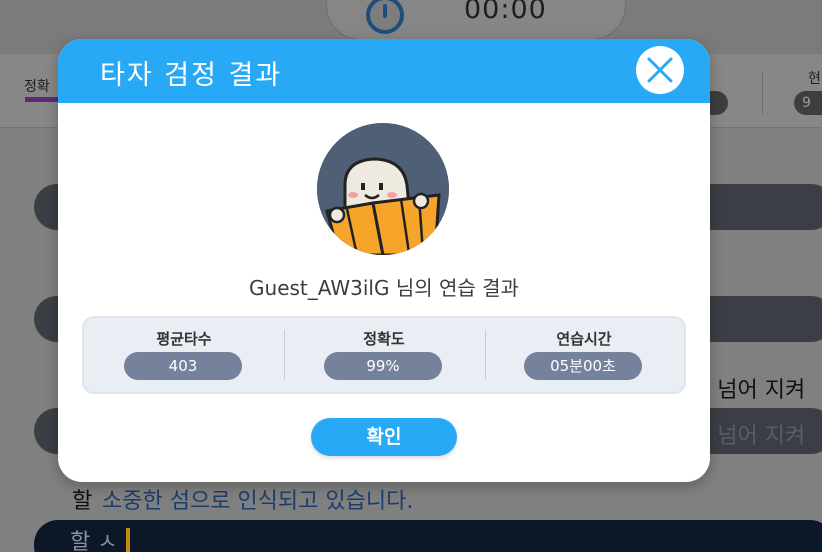 The height and width of the screenshot is (552, 822). Describe the element at coordinates (384, 437) in the screenshot. I see `confirm-button: 확인` at that location.